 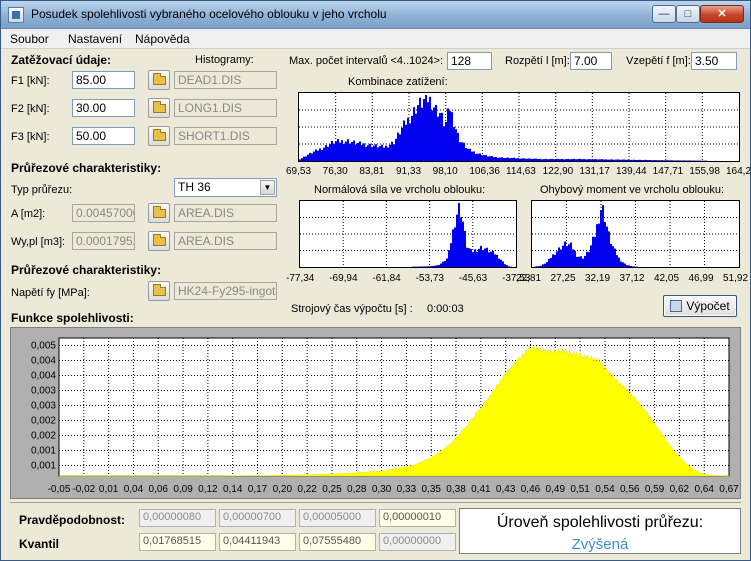 What do you see at coordinates (103, 80) in the screenshot?
I see `f1-input: 85.00` at bounding box center [103, 80].